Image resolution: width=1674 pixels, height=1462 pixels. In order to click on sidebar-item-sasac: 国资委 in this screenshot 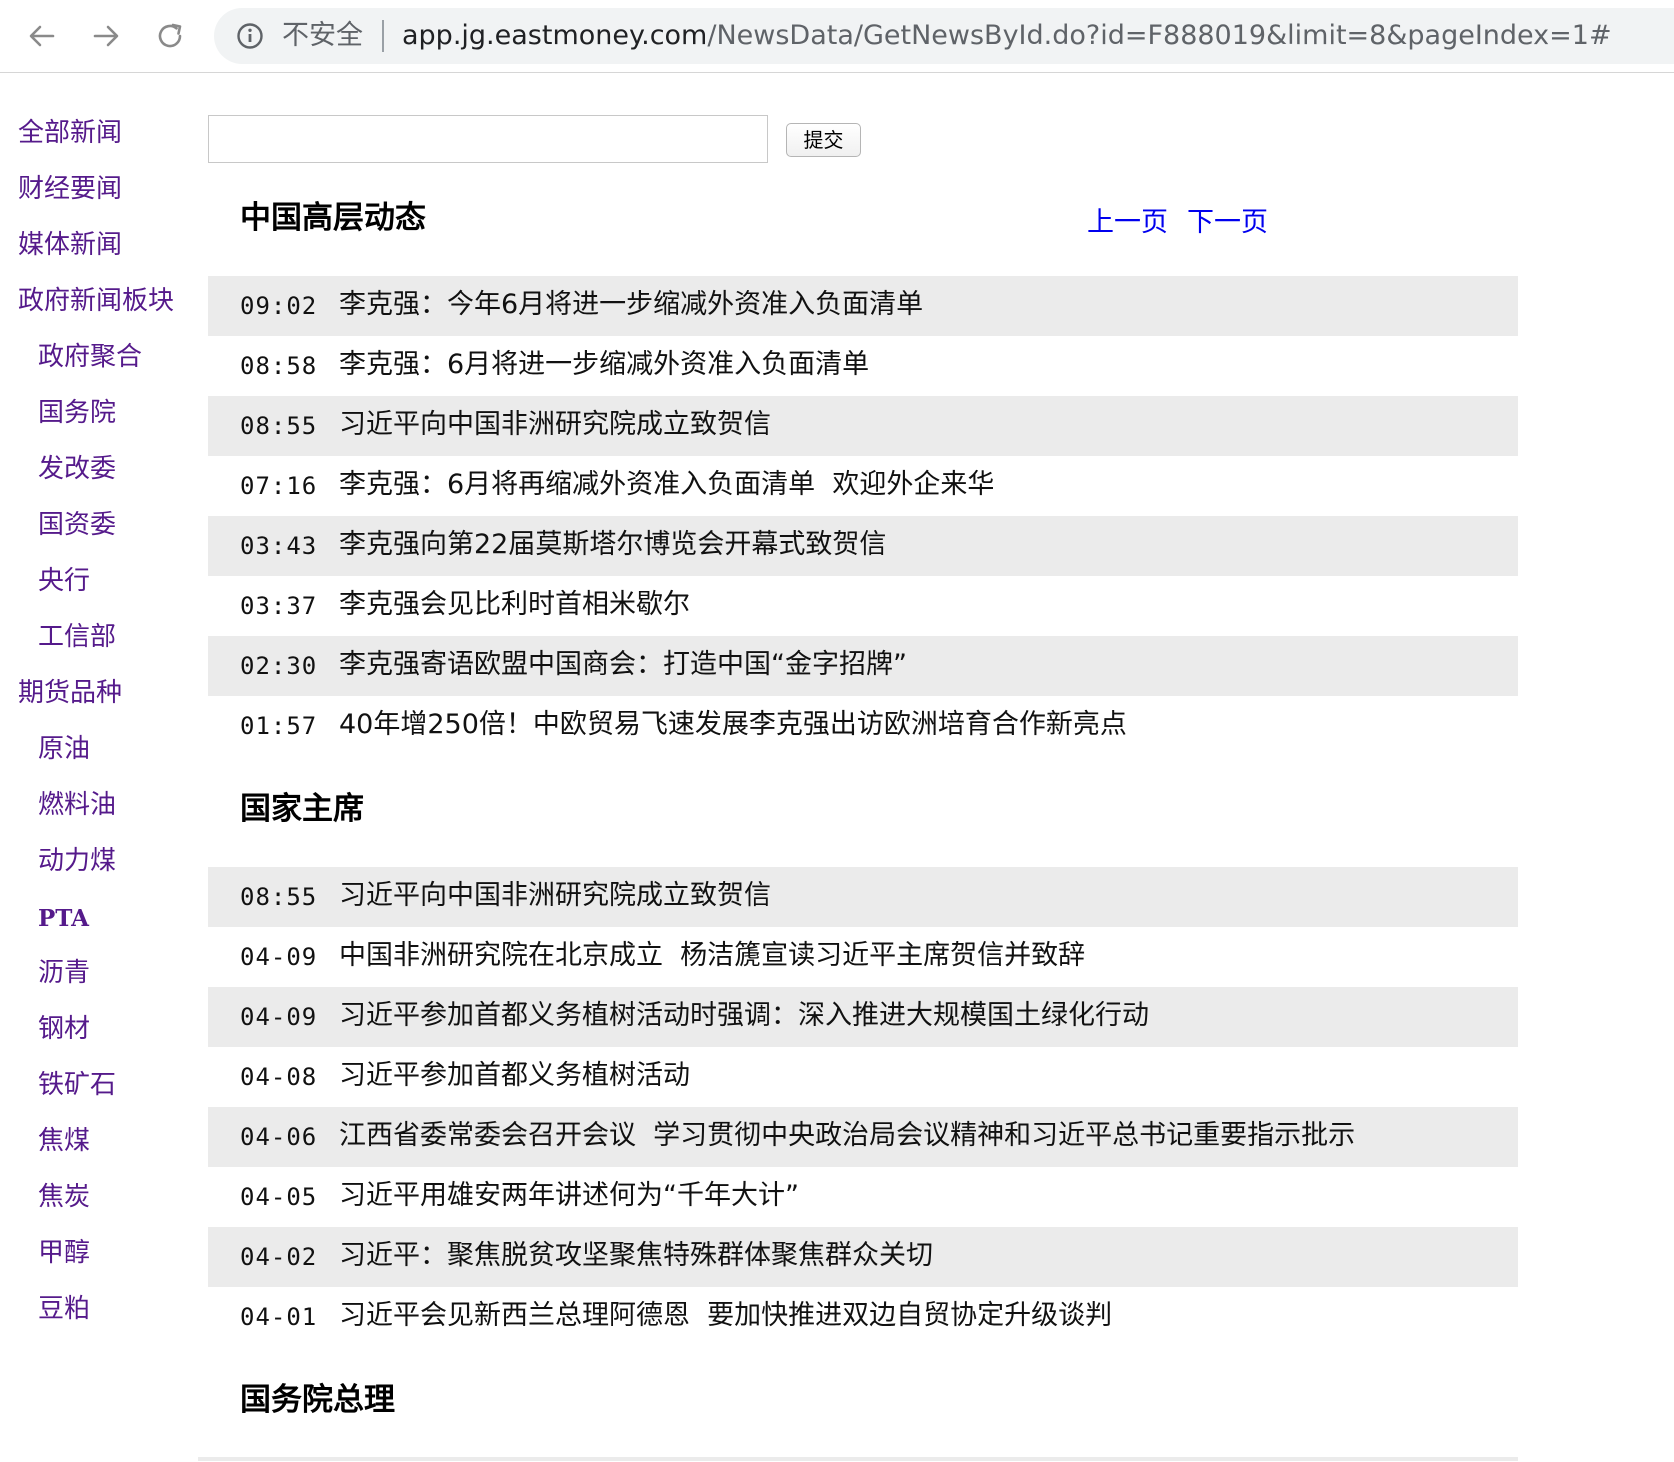, I will do `click(77, 525)`.